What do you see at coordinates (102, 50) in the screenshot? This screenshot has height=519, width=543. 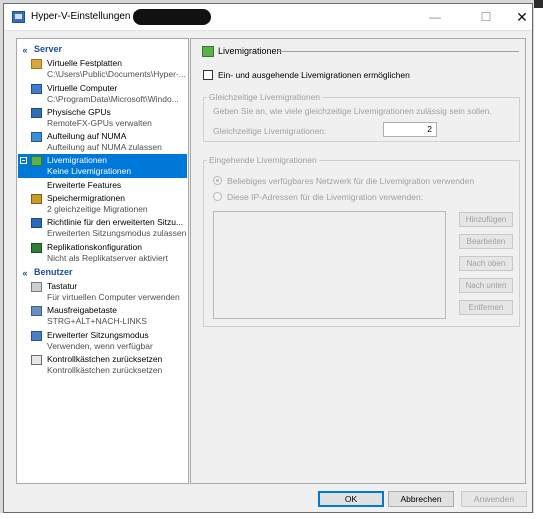 I see `section-server: « Server` at bounding box center [102, 50].